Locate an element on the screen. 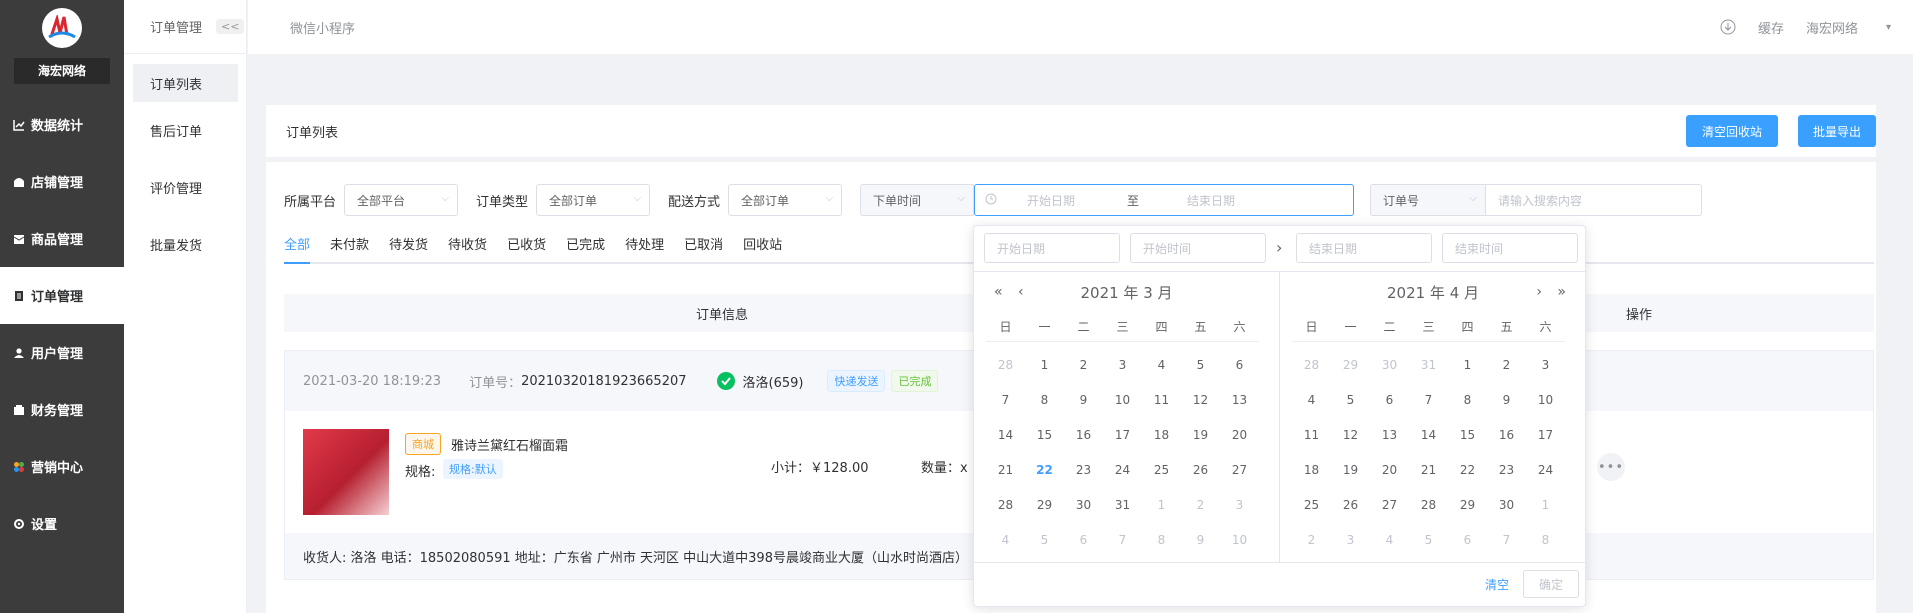  end-date-field: 结束日期 is located at coordinates (1211, 200).